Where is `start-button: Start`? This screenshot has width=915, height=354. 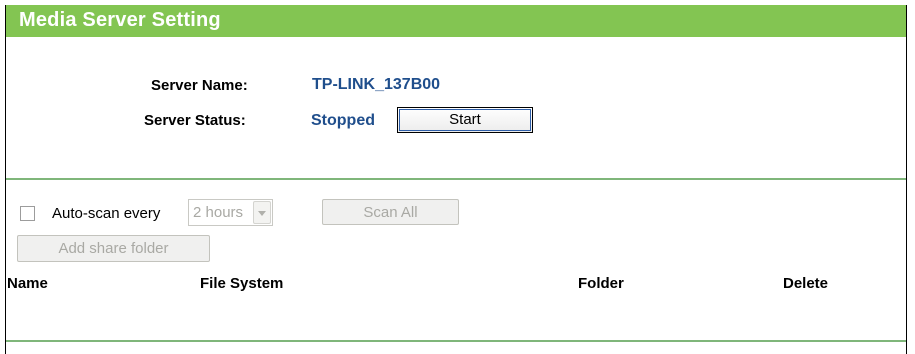 start-button: Start is located at coordinates (465, 120).